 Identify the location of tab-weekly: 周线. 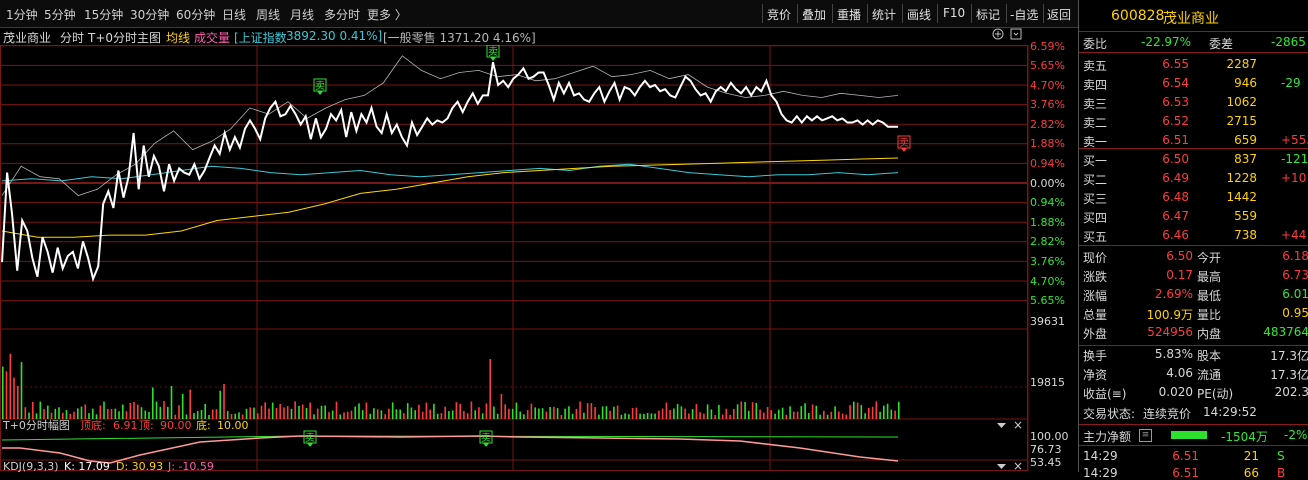
(268, 14).